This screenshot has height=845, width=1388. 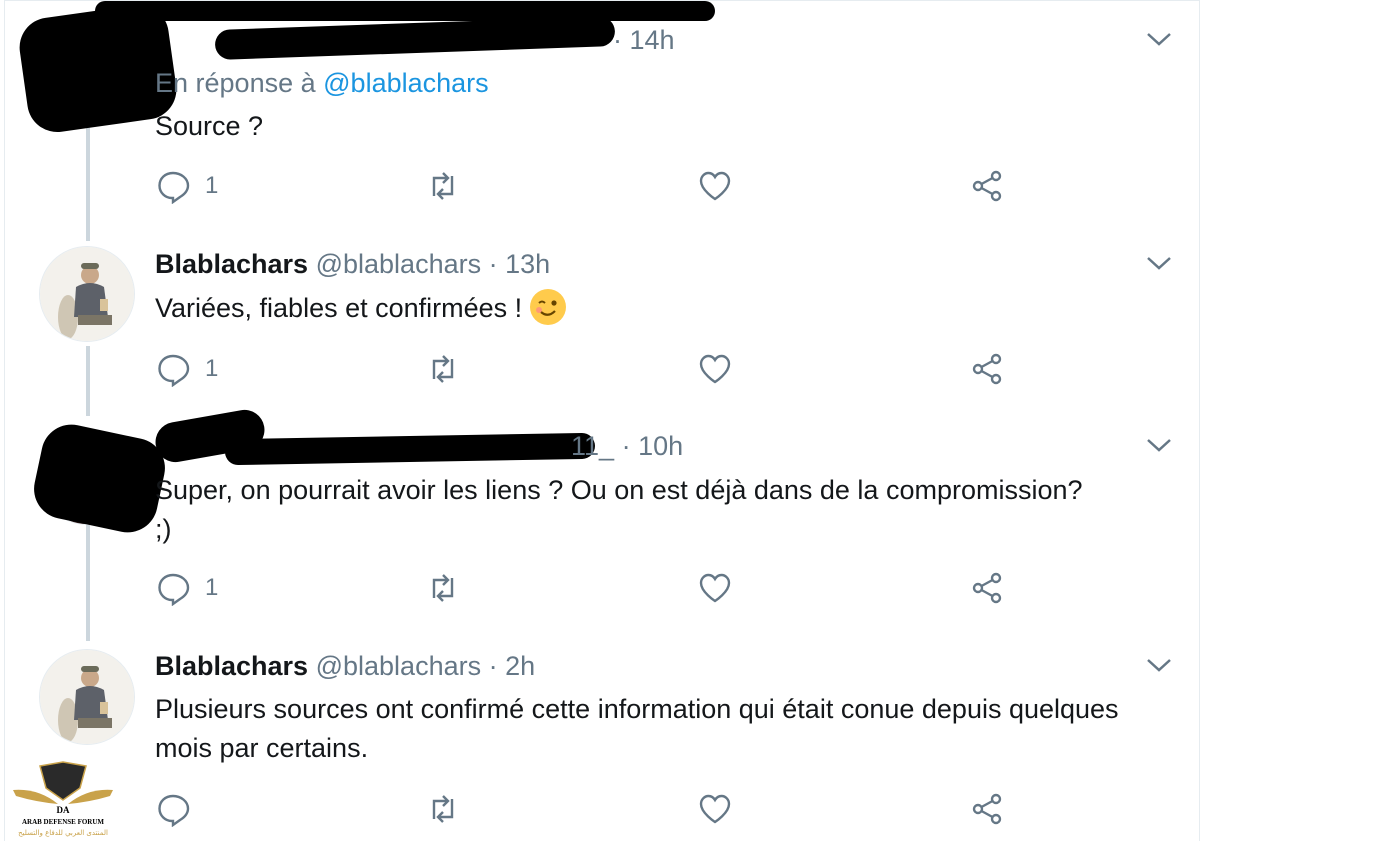 What do you see at coordinates (406, 83) in the screenshot?
I see `reply-mention-link: @blablachars` at bounding box center [406, 83].